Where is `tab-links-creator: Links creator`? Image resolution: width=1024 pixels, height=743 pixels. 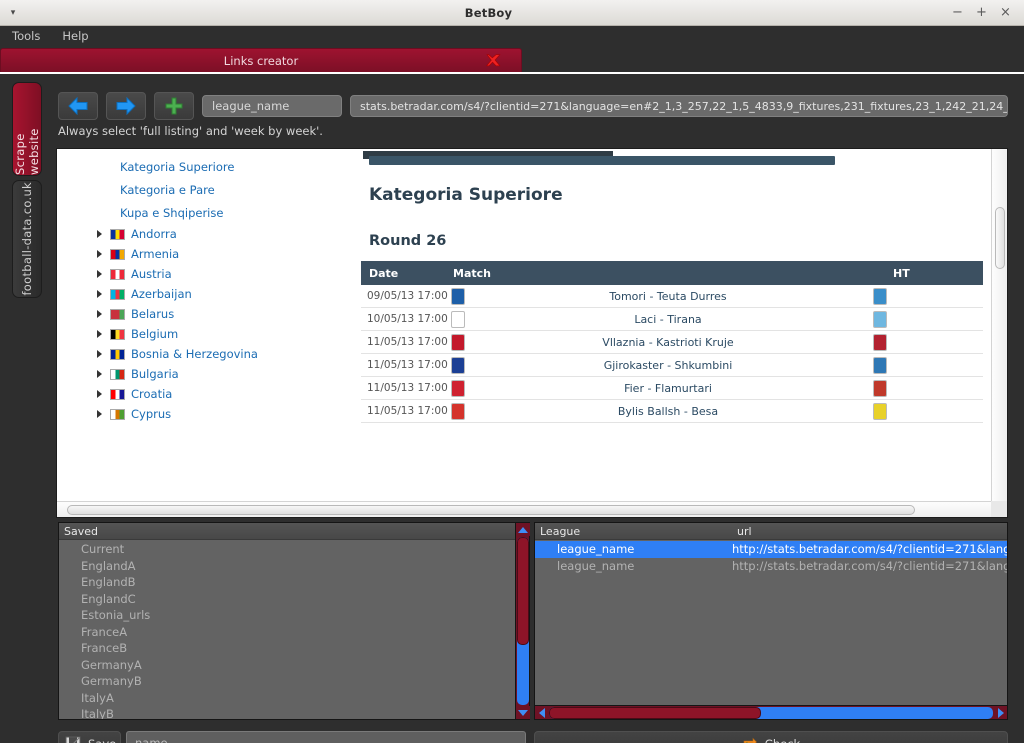 tab-links-creator: Links creator is located at coordinates (261, 60).